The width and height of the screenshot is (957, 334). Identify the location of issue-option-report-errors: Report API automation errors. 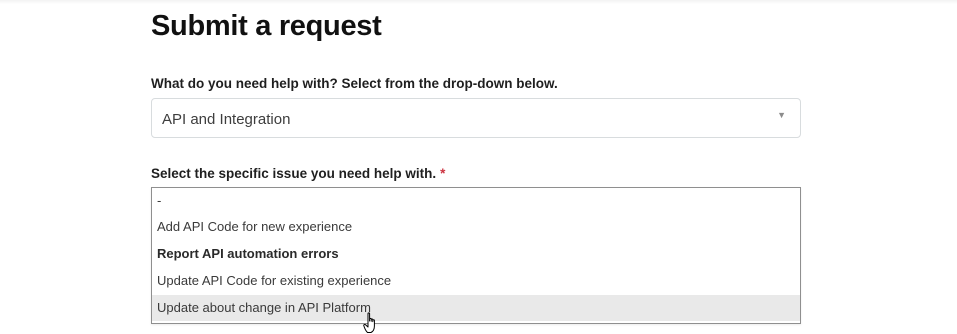
(476, 254).